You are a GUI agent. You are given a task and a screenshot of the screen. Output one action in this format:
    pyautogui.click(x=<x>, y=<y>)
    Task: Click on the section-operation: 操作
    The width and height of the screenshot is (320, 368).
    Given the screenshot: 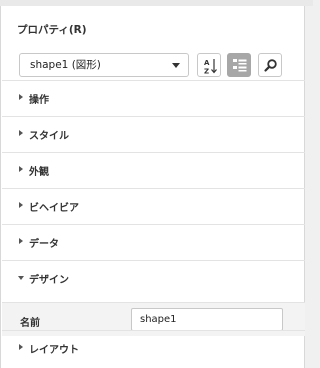 What is the action you would take?
    pyautogui.click(x=153, y=98)
    